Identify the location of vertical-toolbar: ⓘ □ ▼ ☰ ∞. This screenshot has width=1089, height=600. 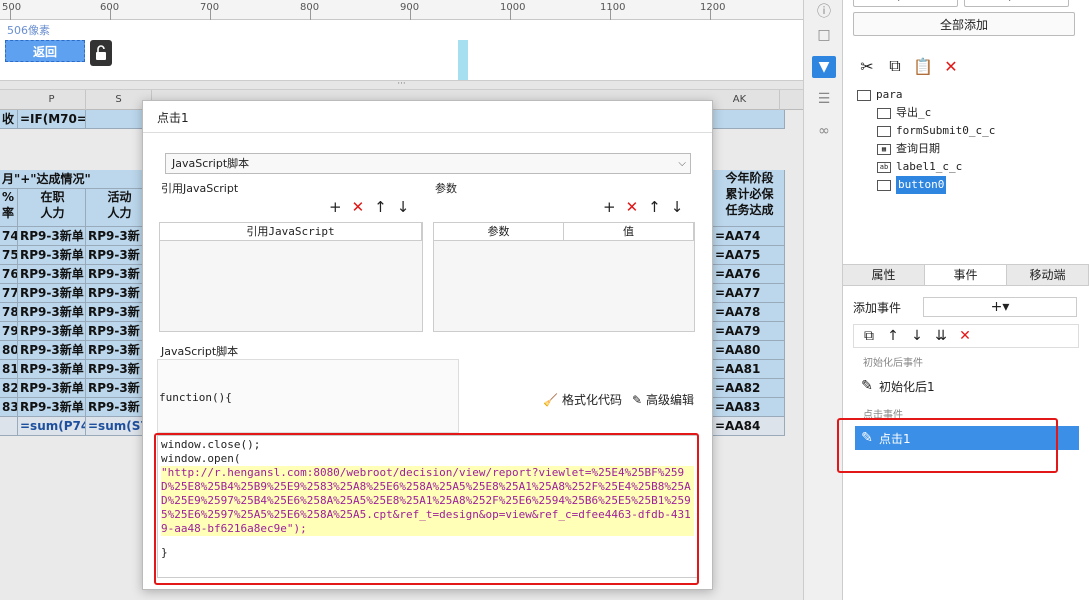
(823, 300).